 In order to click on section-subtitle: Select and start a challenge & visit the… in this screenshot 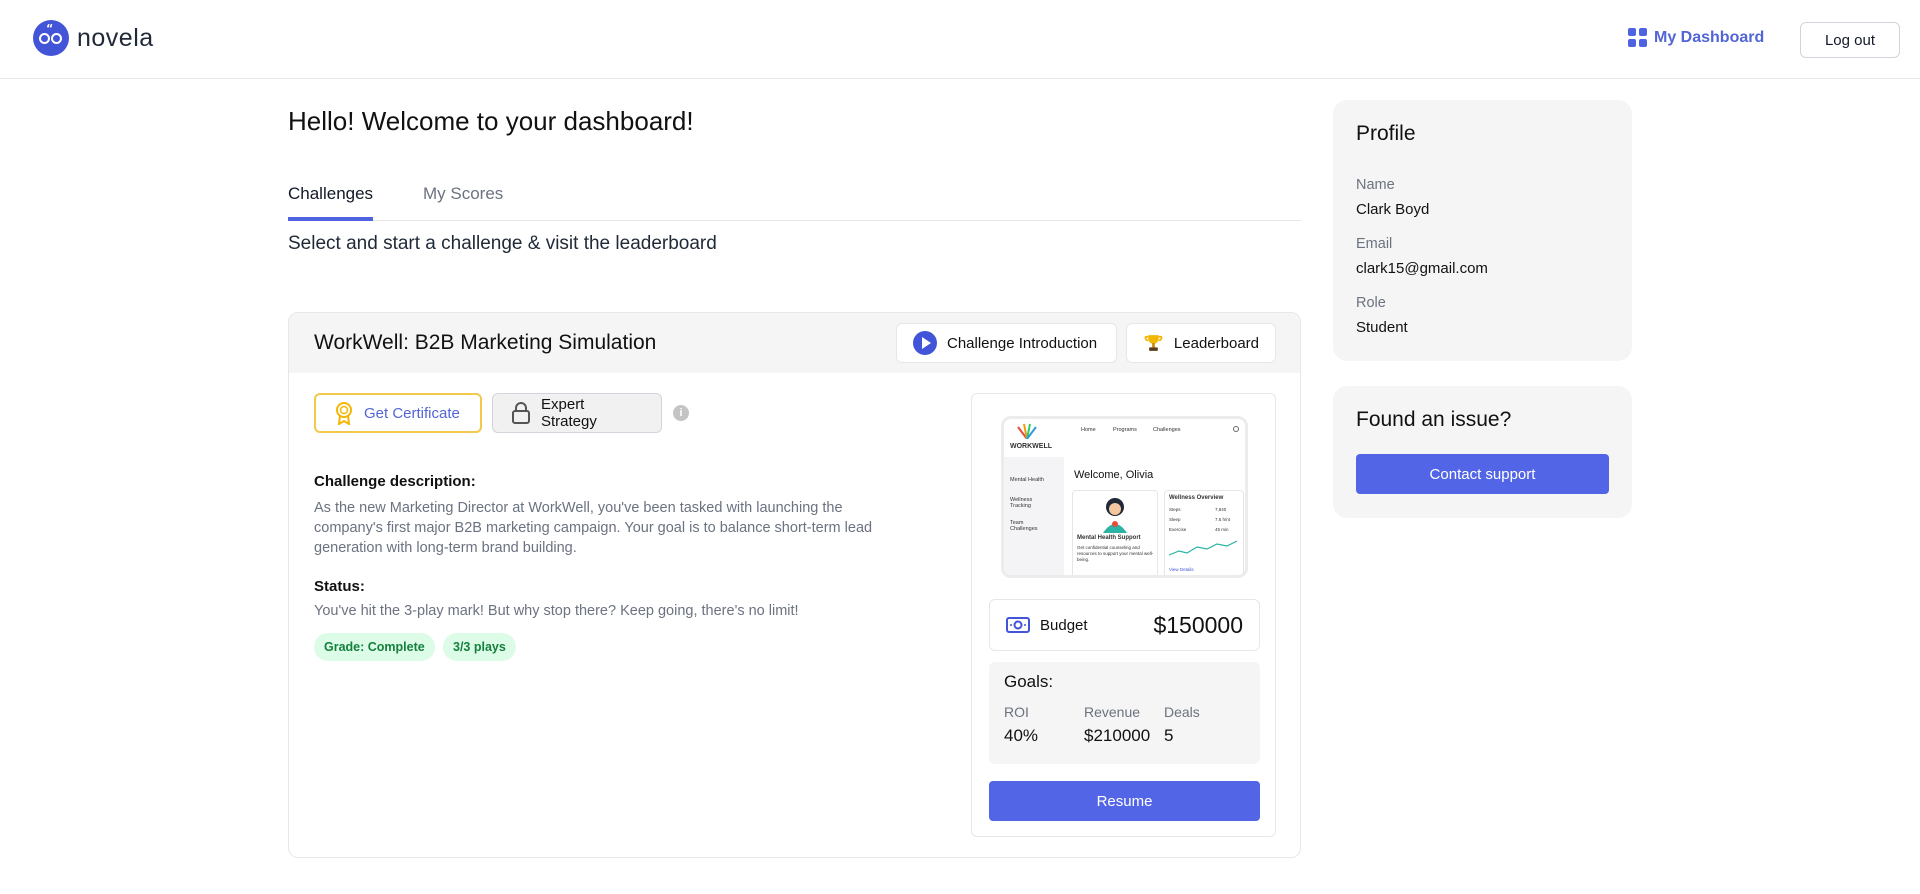, I will do `click(502, 243)`.